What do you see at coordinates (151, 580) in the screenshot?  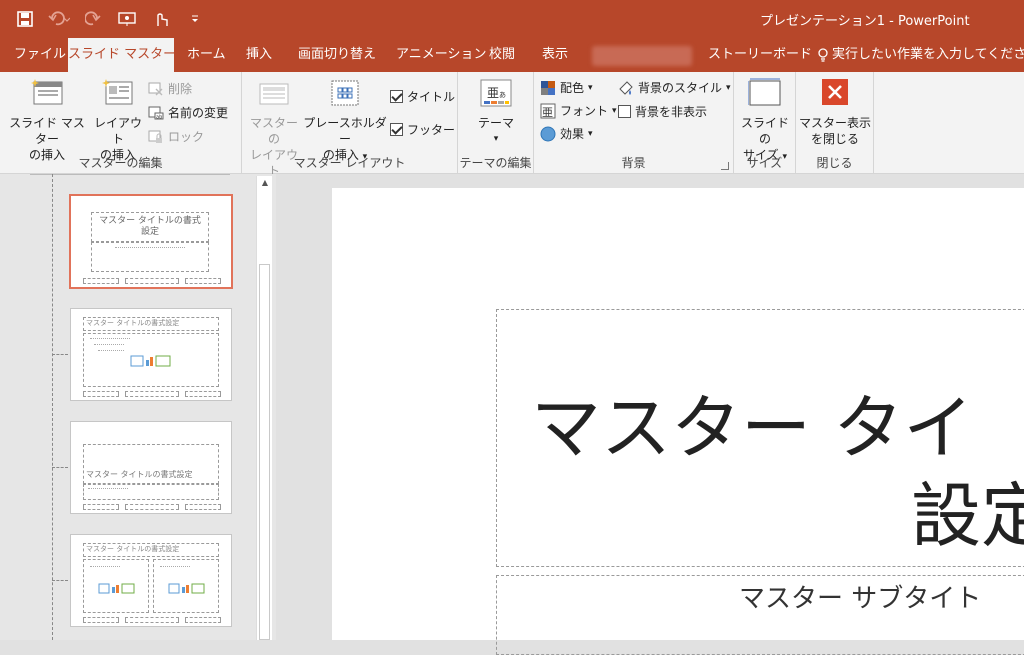 I see `slide-thumbnail-layout-3: マスター タイトルの書式設定` at bounding box center [151, 580].